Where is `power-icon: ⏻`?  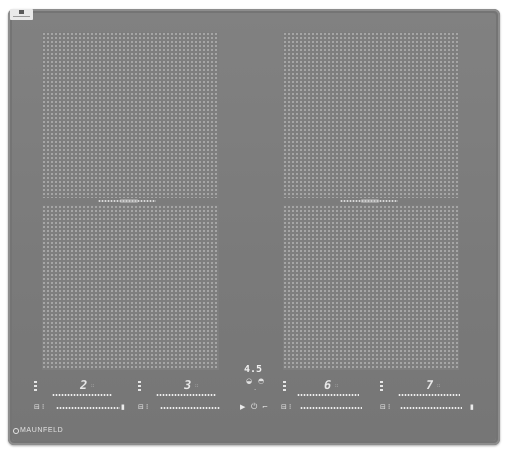
power-icon: ⏻ is located at coordinates (254, 407).